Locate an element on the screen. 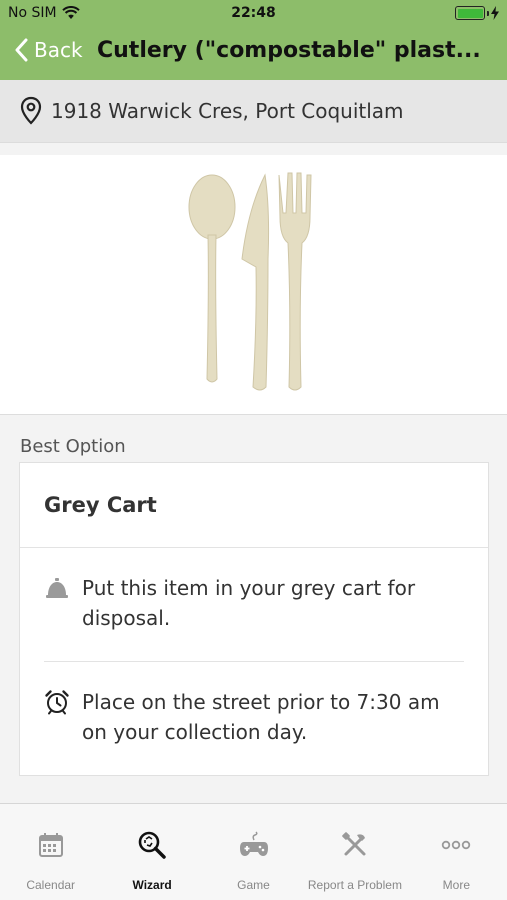  bell-icon is located at coordinates (57, 588).